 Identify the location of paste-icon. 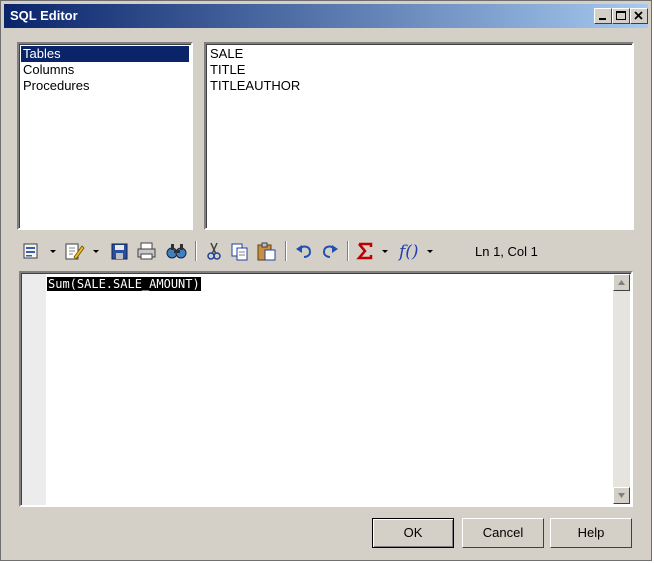
(266, 251).